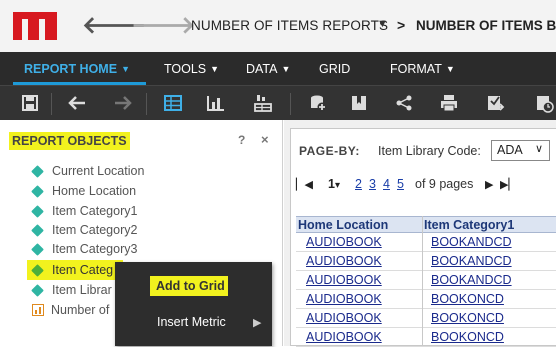  I want to click on forward-arrow-icon: 🡒, so click(163, 26).